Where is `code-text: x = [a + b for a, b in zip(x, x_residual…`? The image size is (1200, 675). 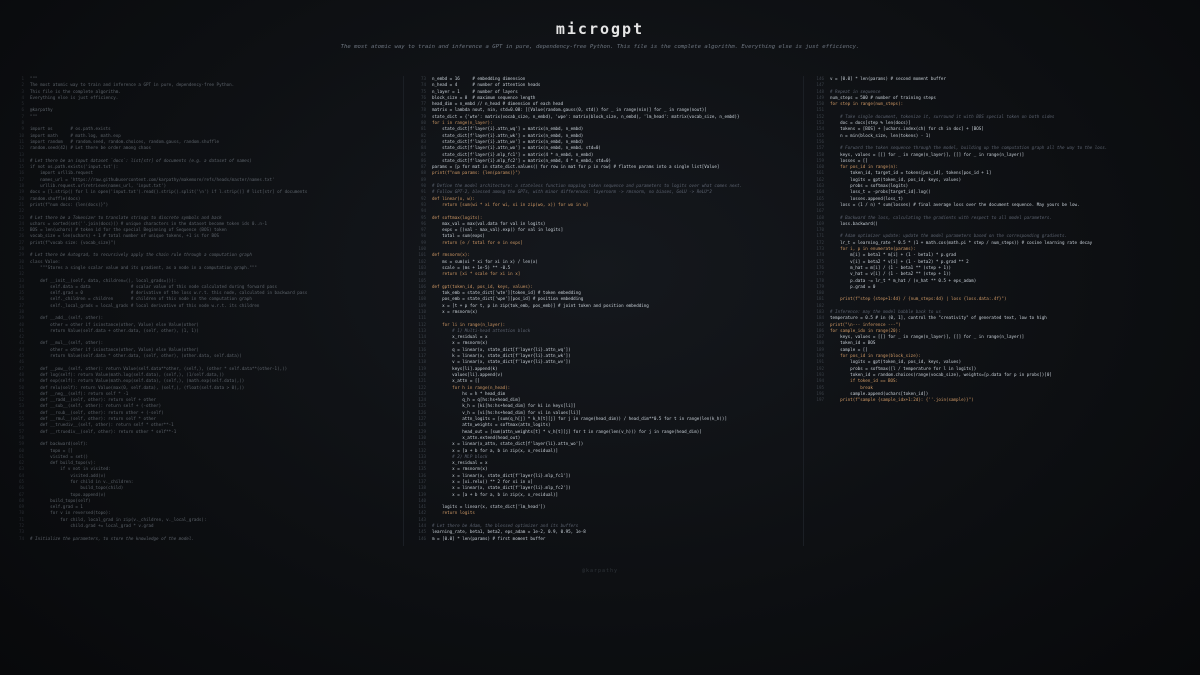
code-text: x = [a + b for a, b in zip(x, x_residual… is located at coordinates (495, 494).